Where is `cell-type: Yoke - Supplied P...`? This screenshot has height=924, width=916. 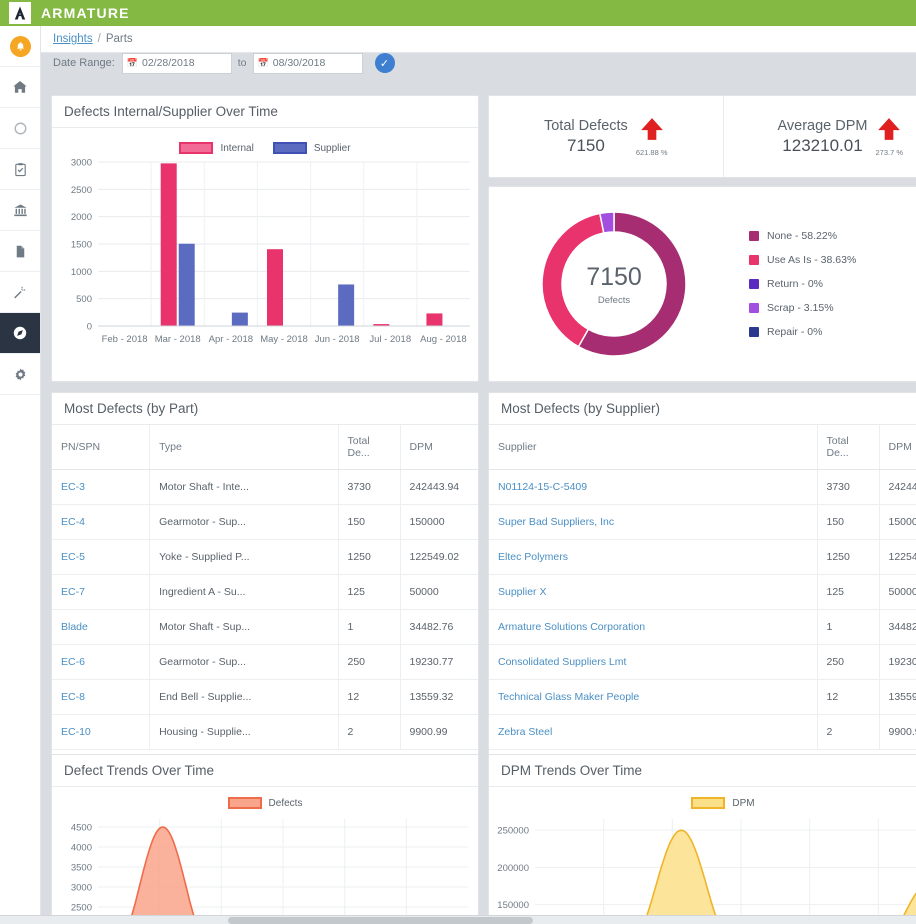
cell-type: Yoke - Supplied P... is located at coordinates (244, 557).